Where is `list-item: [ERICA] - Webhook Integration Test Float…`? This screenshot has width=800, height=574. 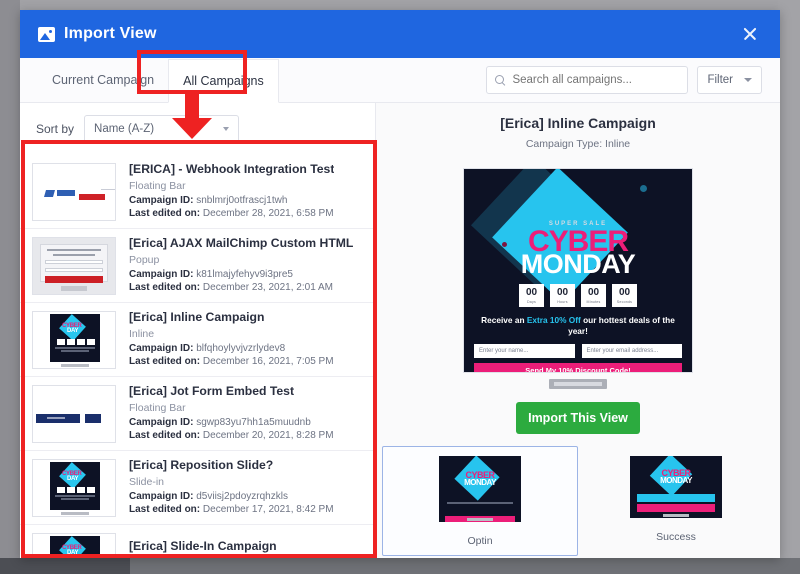 list-item: [ERICA] - Webhook Integration Test Float… is located at coordinates (197, 192).